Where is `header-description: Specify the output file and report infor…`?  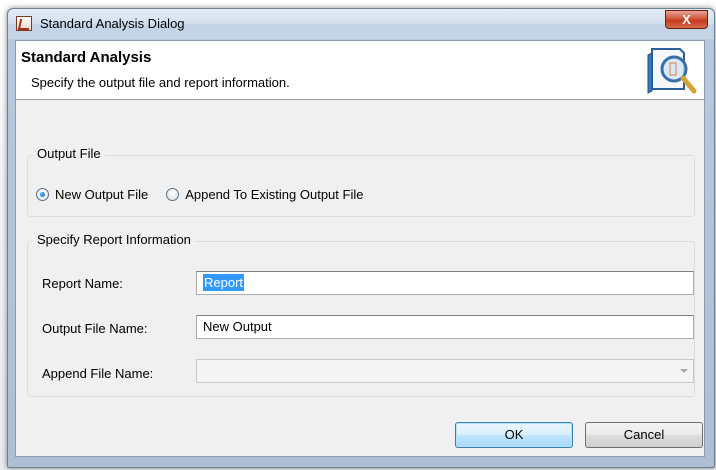
header-description: Specify the output file and report infor… is located at coordinates (160, 82).